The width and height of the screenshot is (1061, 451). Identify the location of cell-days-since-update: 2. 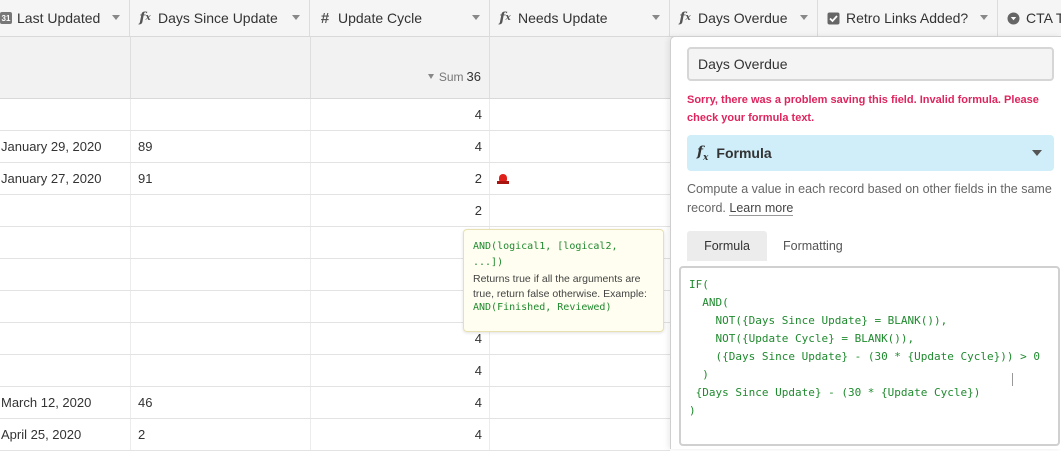
(220, 434).